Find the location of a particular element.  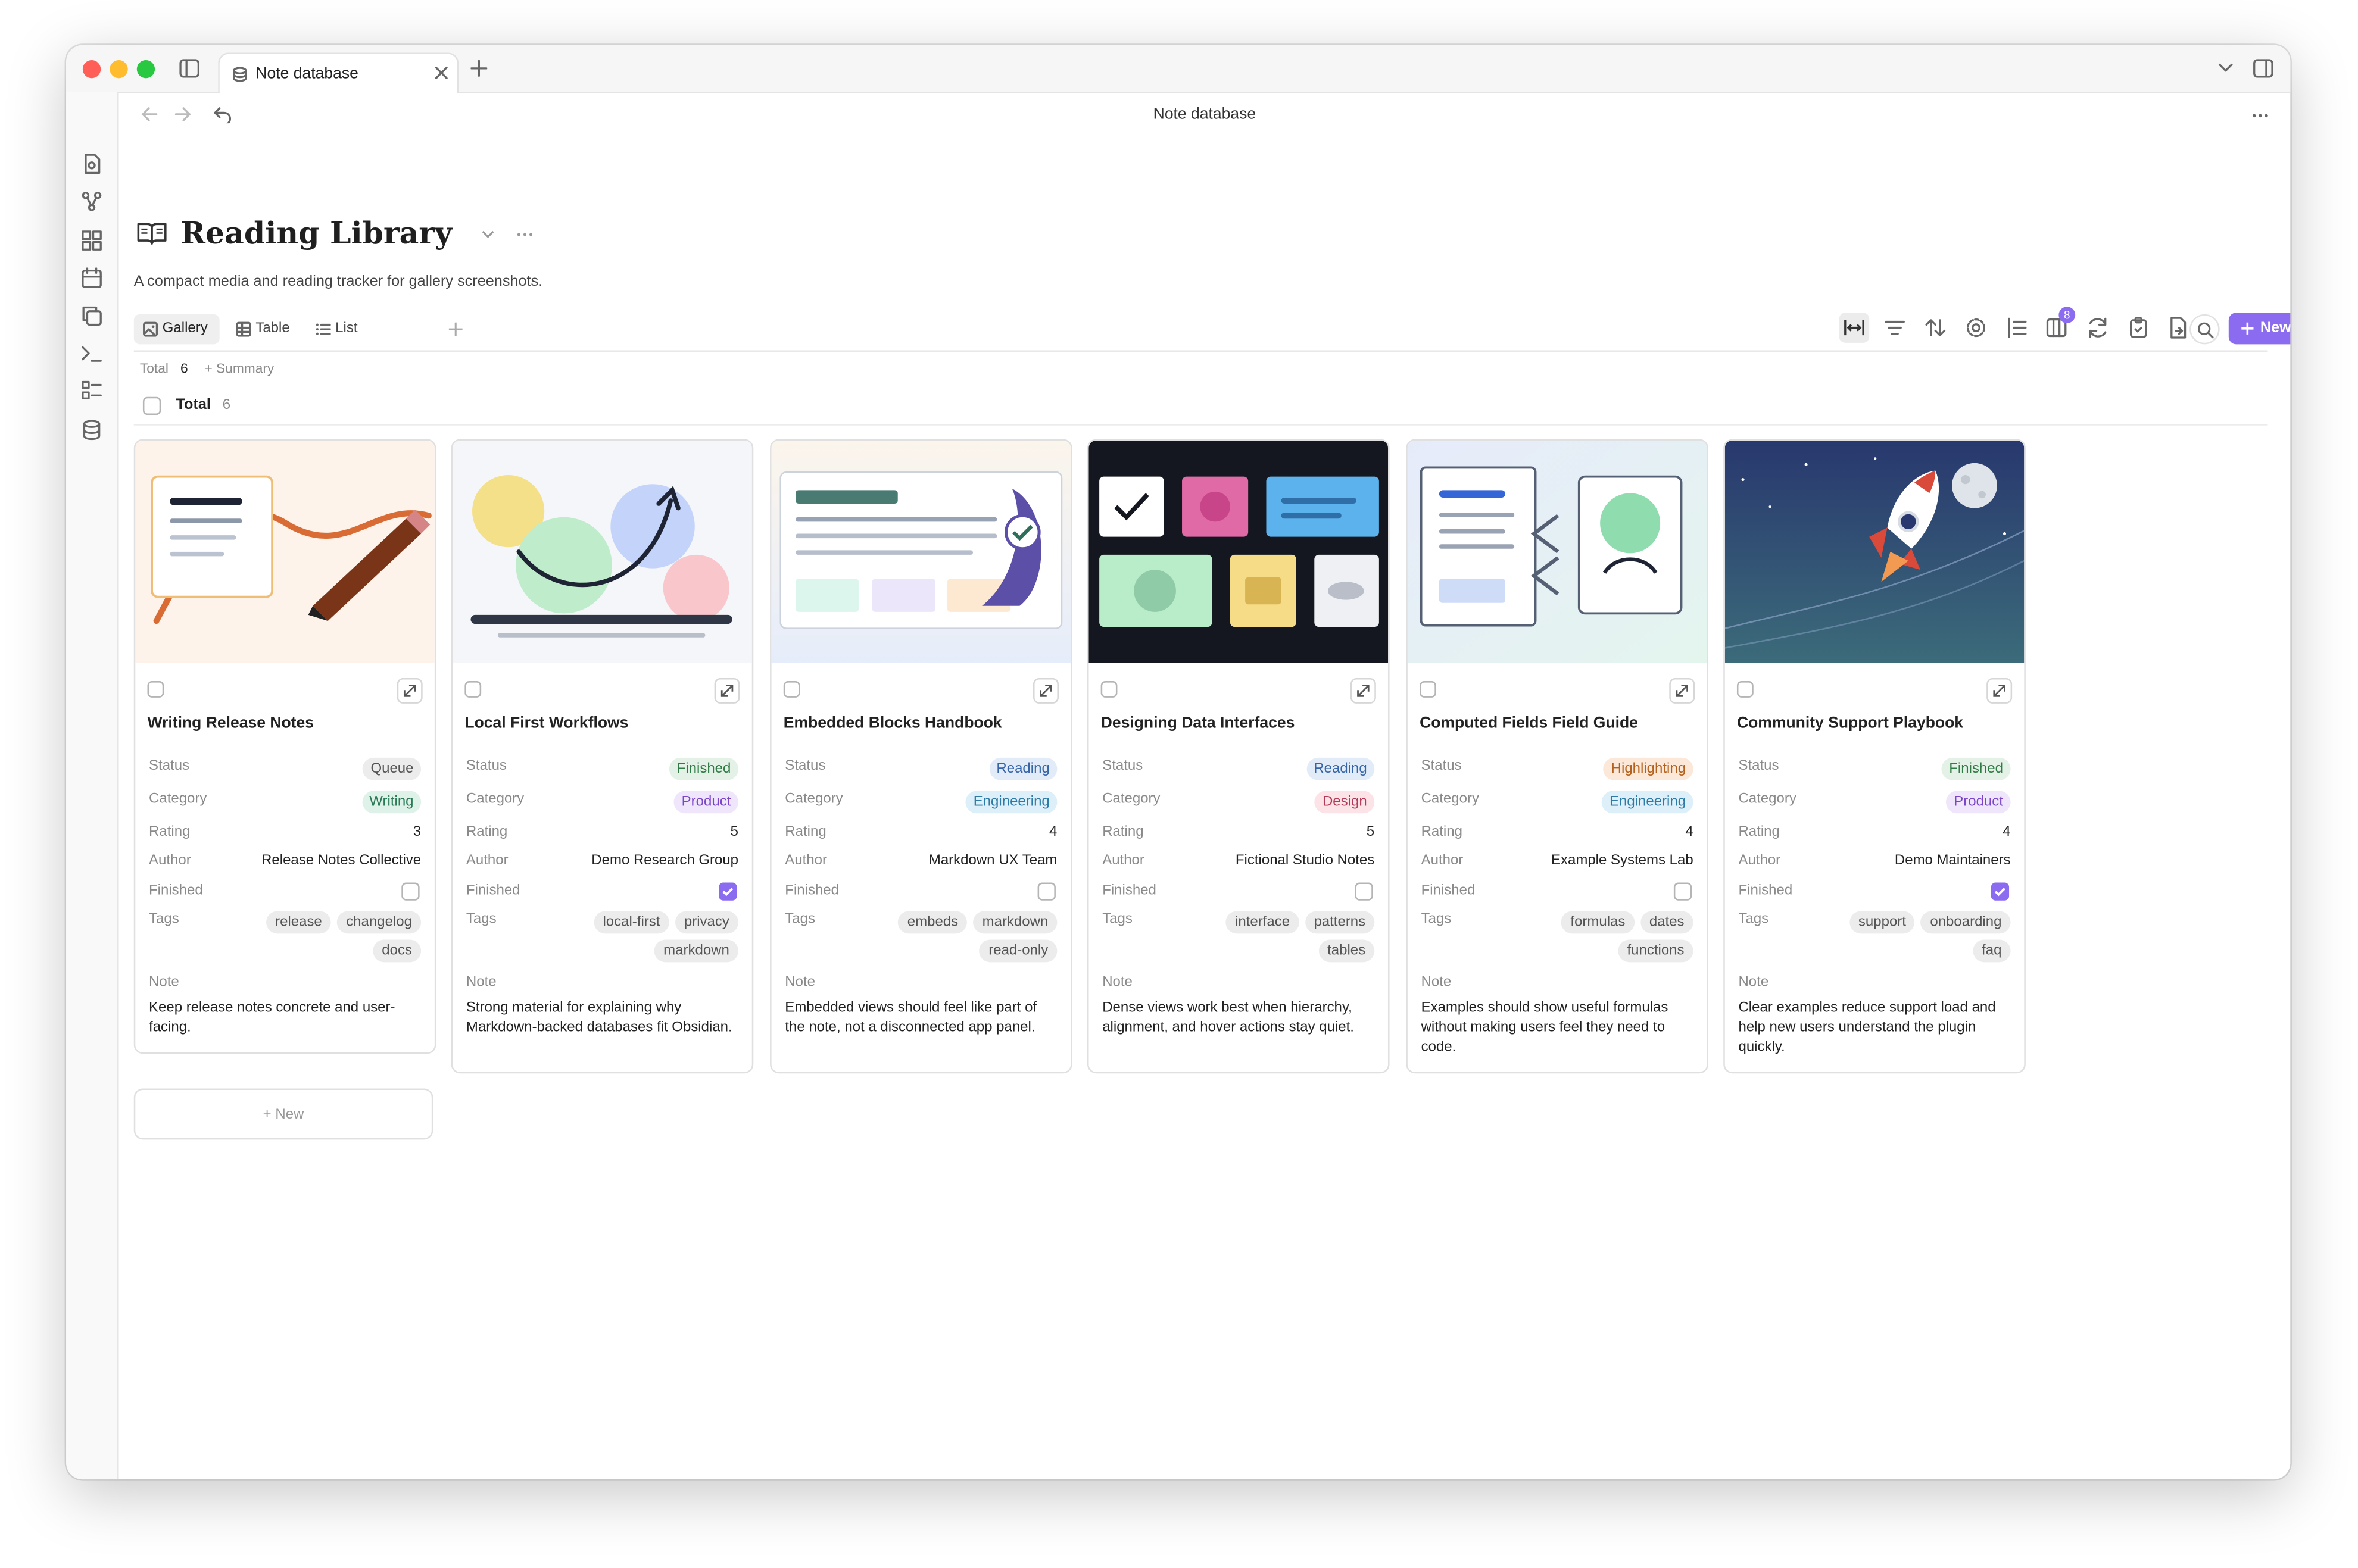

tag-chip: interface is located at coordinates (1262, 922).